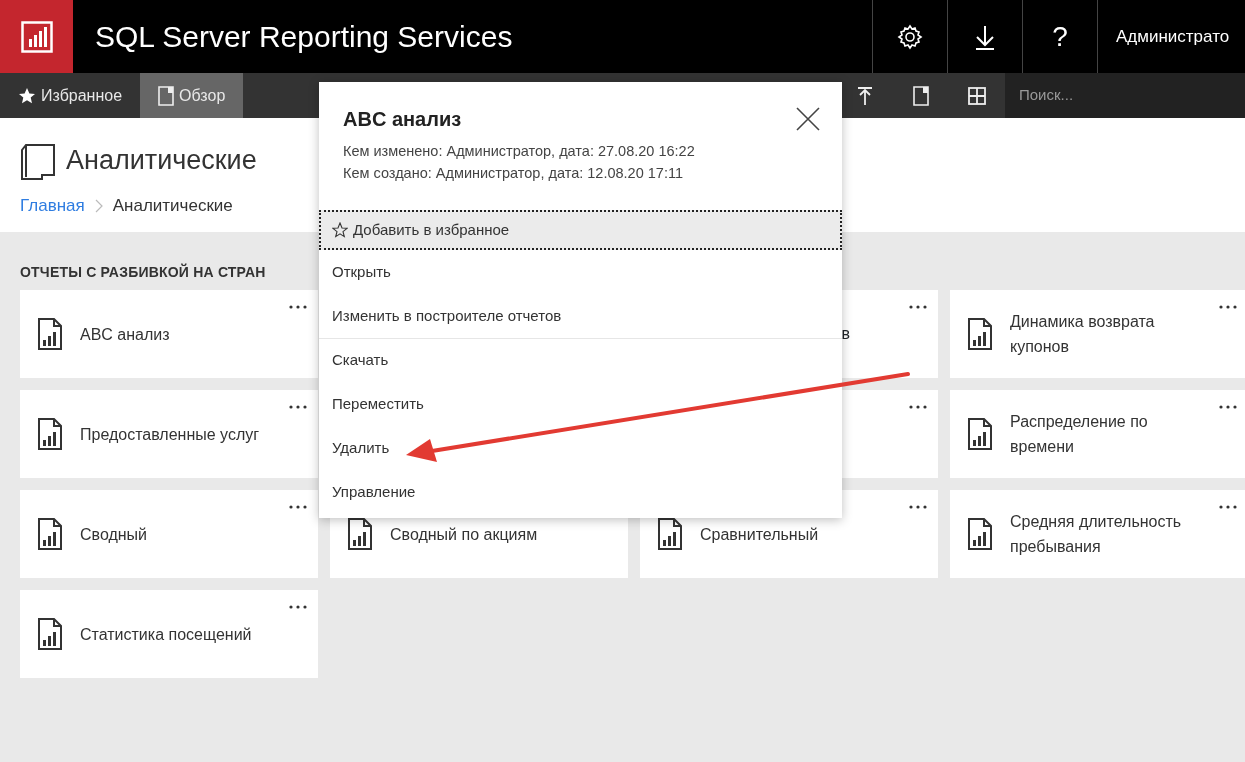 The image size is (1245, 762). Describe the element at coordinates (580, 448) in the screenshot. I see `menu-item: Удалить` at that location.